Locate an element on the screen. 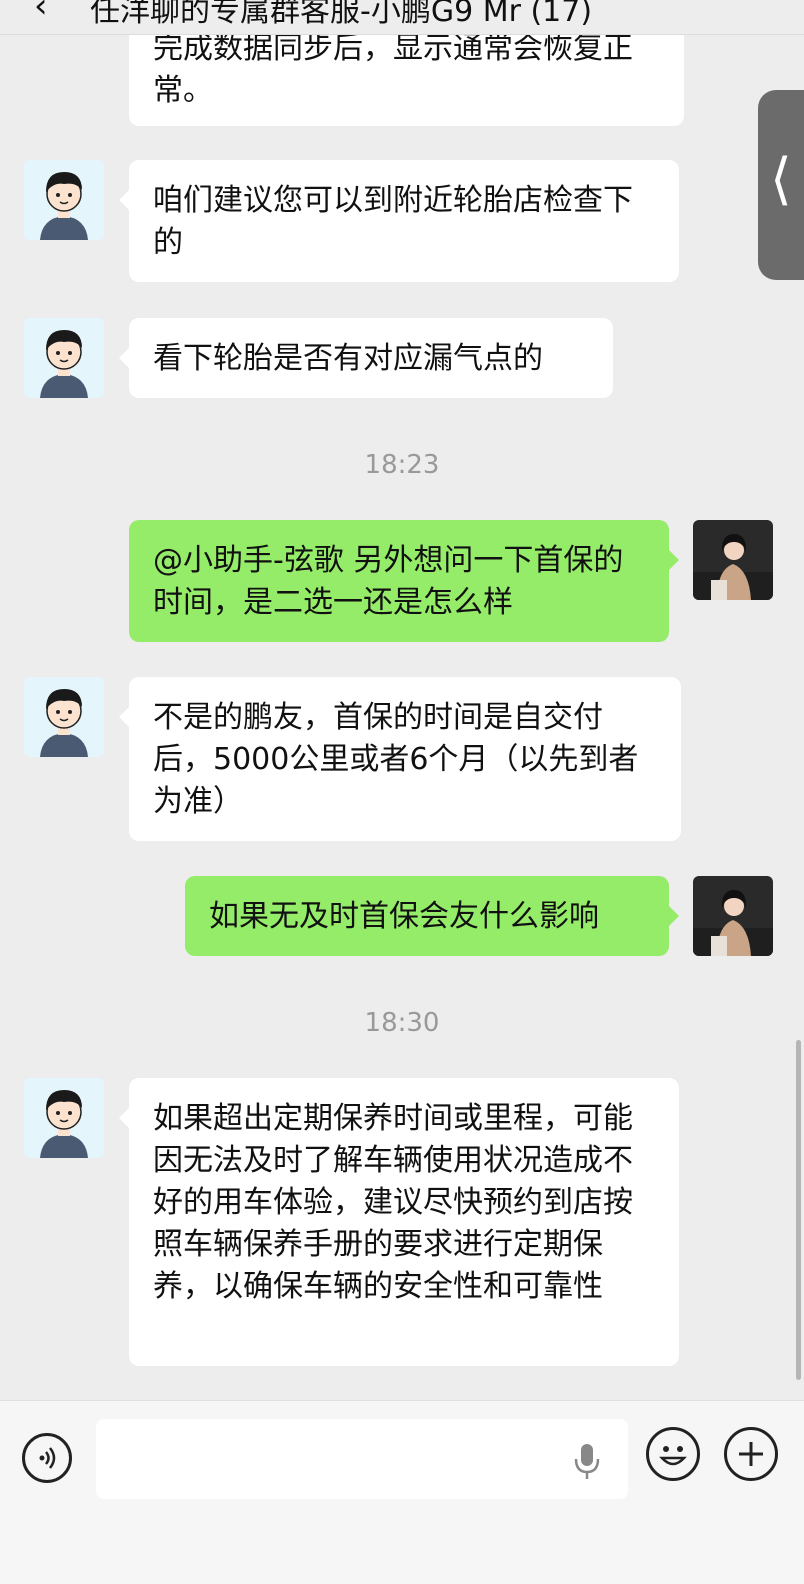 Image resolution: width=804 pixels, height=1584 pixels. side-panel-handle: ⟨ is located at coordinates (781, 185).